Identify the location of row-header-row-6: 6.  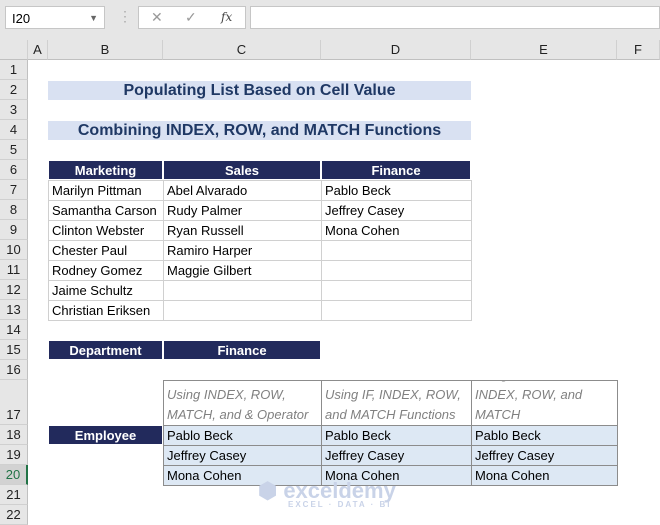
(14, 170).